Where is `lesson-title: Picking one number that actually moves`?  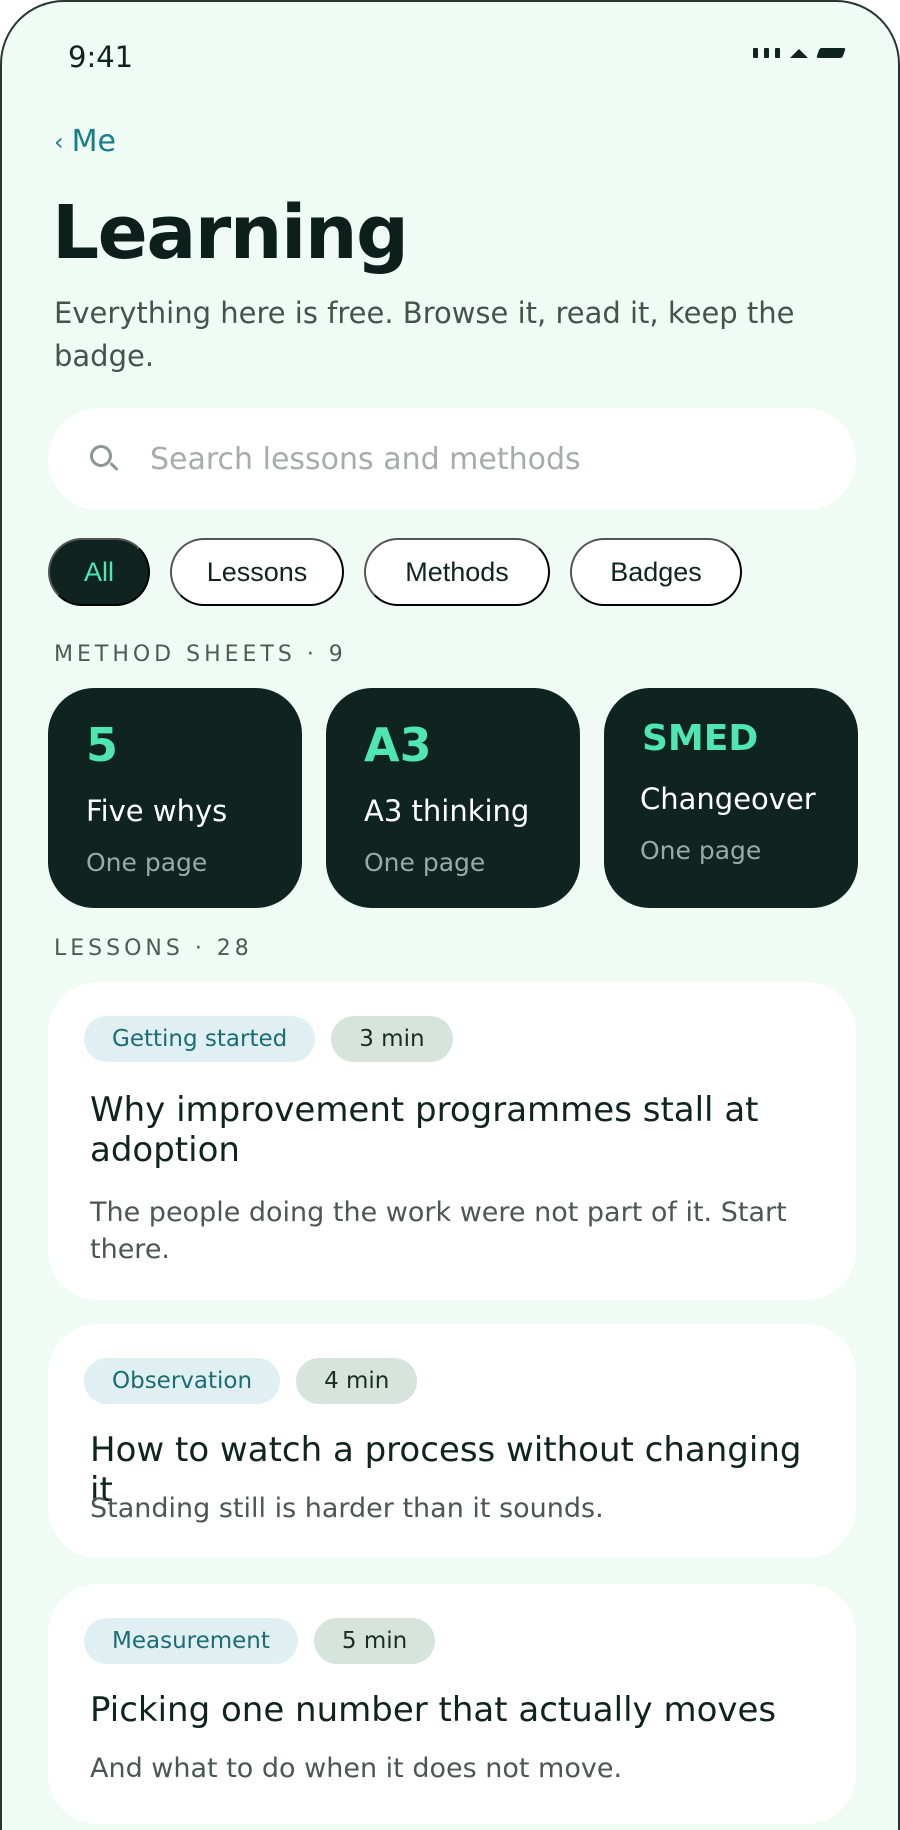 lesson-title: Picking one number that actually moves is located at coordinates (433, 1710).